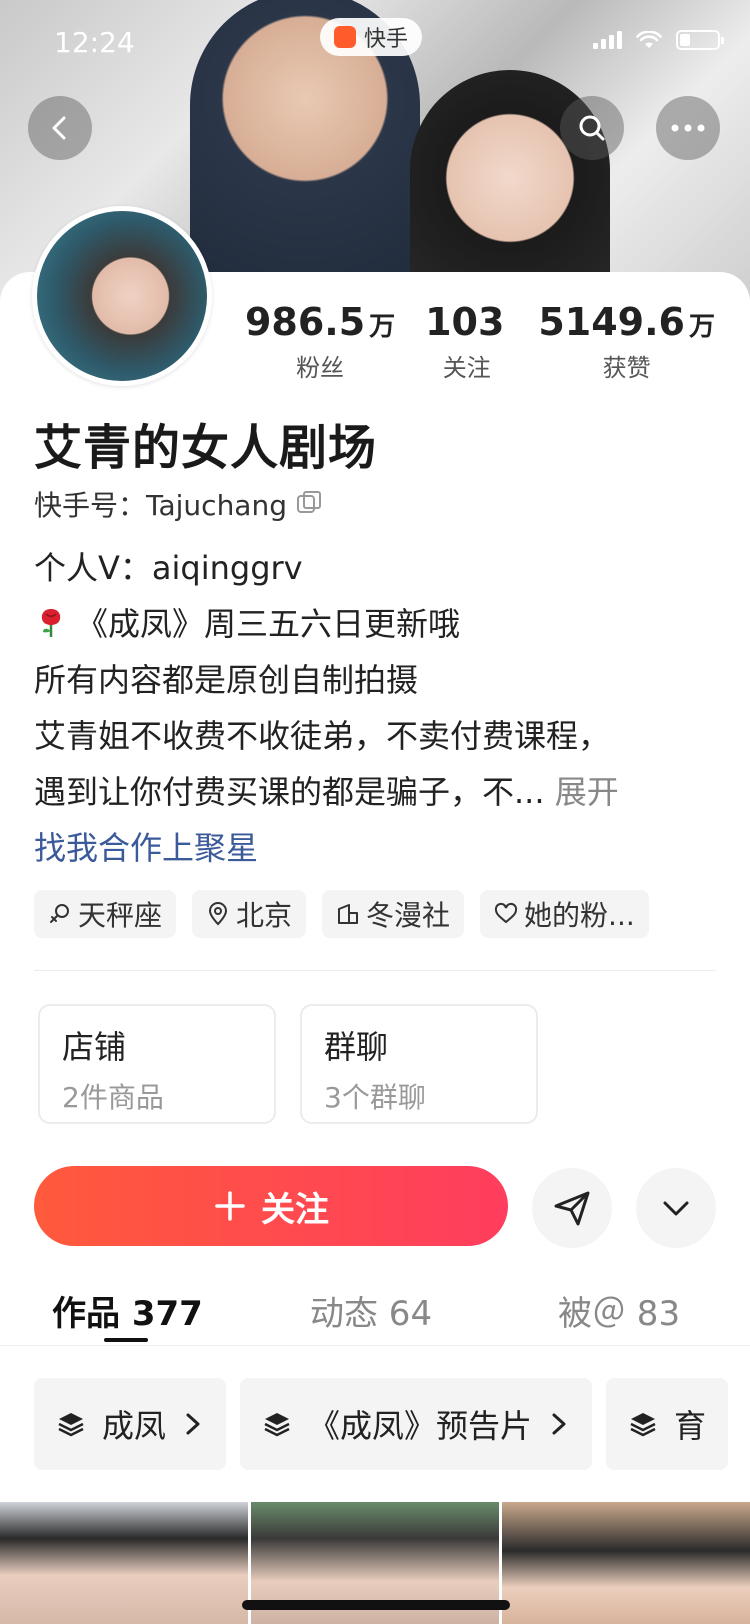  Describe the element at coordinates (309, 502) in the screenshot. I see `copy-icon` at that location.